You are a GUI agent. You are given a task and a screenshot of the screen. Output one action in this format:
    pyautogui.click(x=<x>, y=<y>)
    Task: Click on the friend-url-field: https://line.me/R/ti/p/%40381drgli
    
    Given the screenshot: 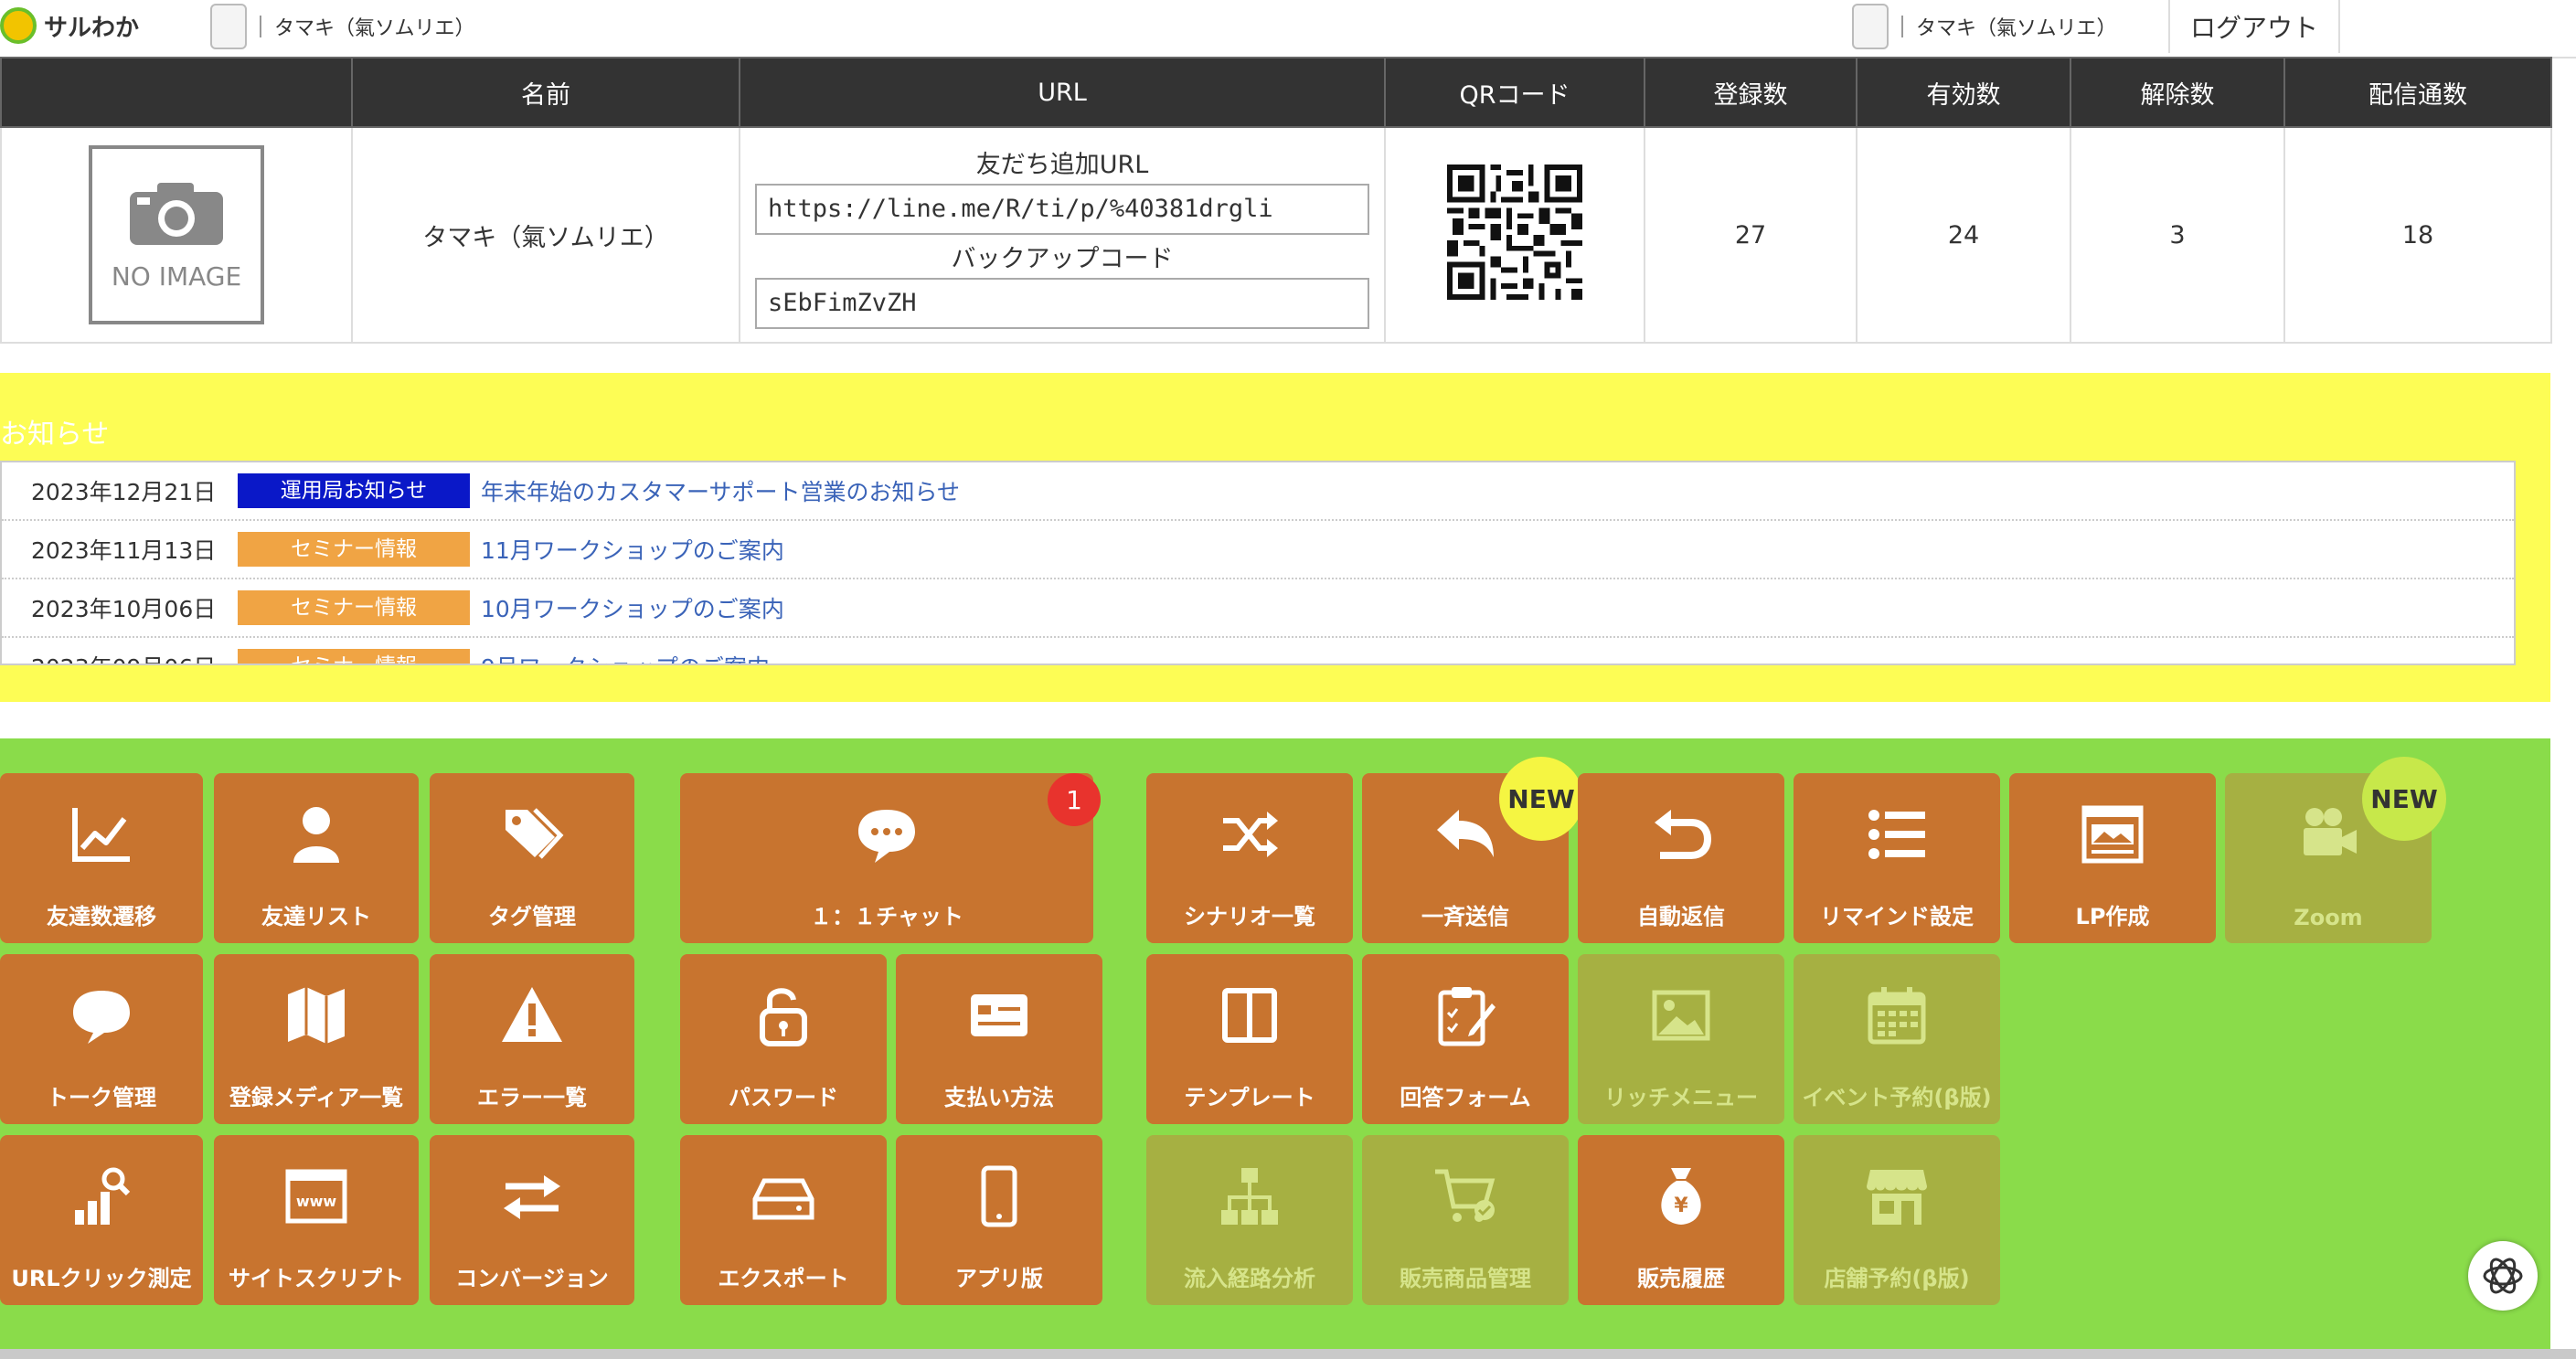 What is the action you would take?
    pyautogui.click(x=1062, y=210)
    